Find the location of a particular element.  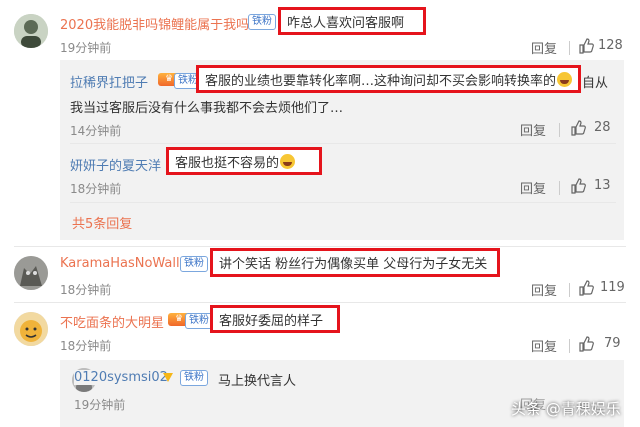

reply-text: 客服也挺不容易的 is located at coordinates (227, 163).